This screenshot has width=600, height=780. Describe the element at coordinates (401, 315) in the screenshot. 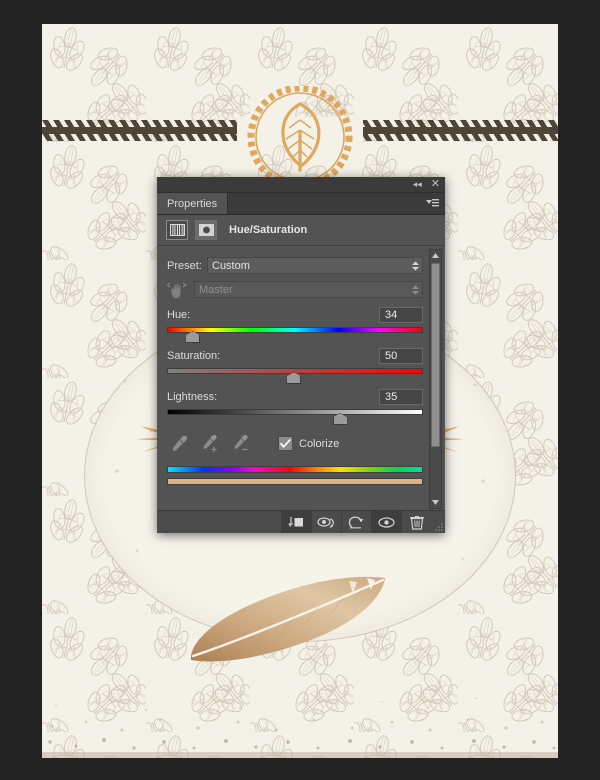

I see `hue-value-field: 34` at that location.